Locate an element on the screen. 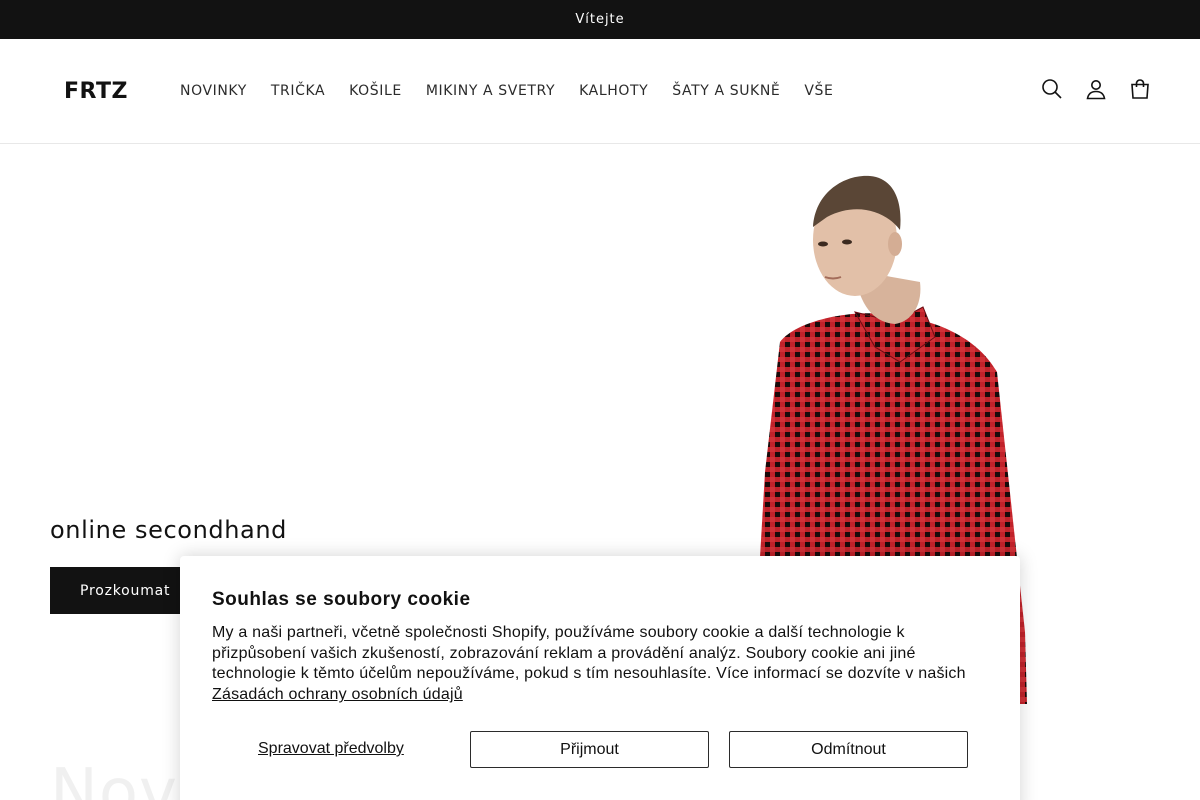 The width and height of the screenshot is (1200, 800). account-icon is located at coordinates (1096, 89).